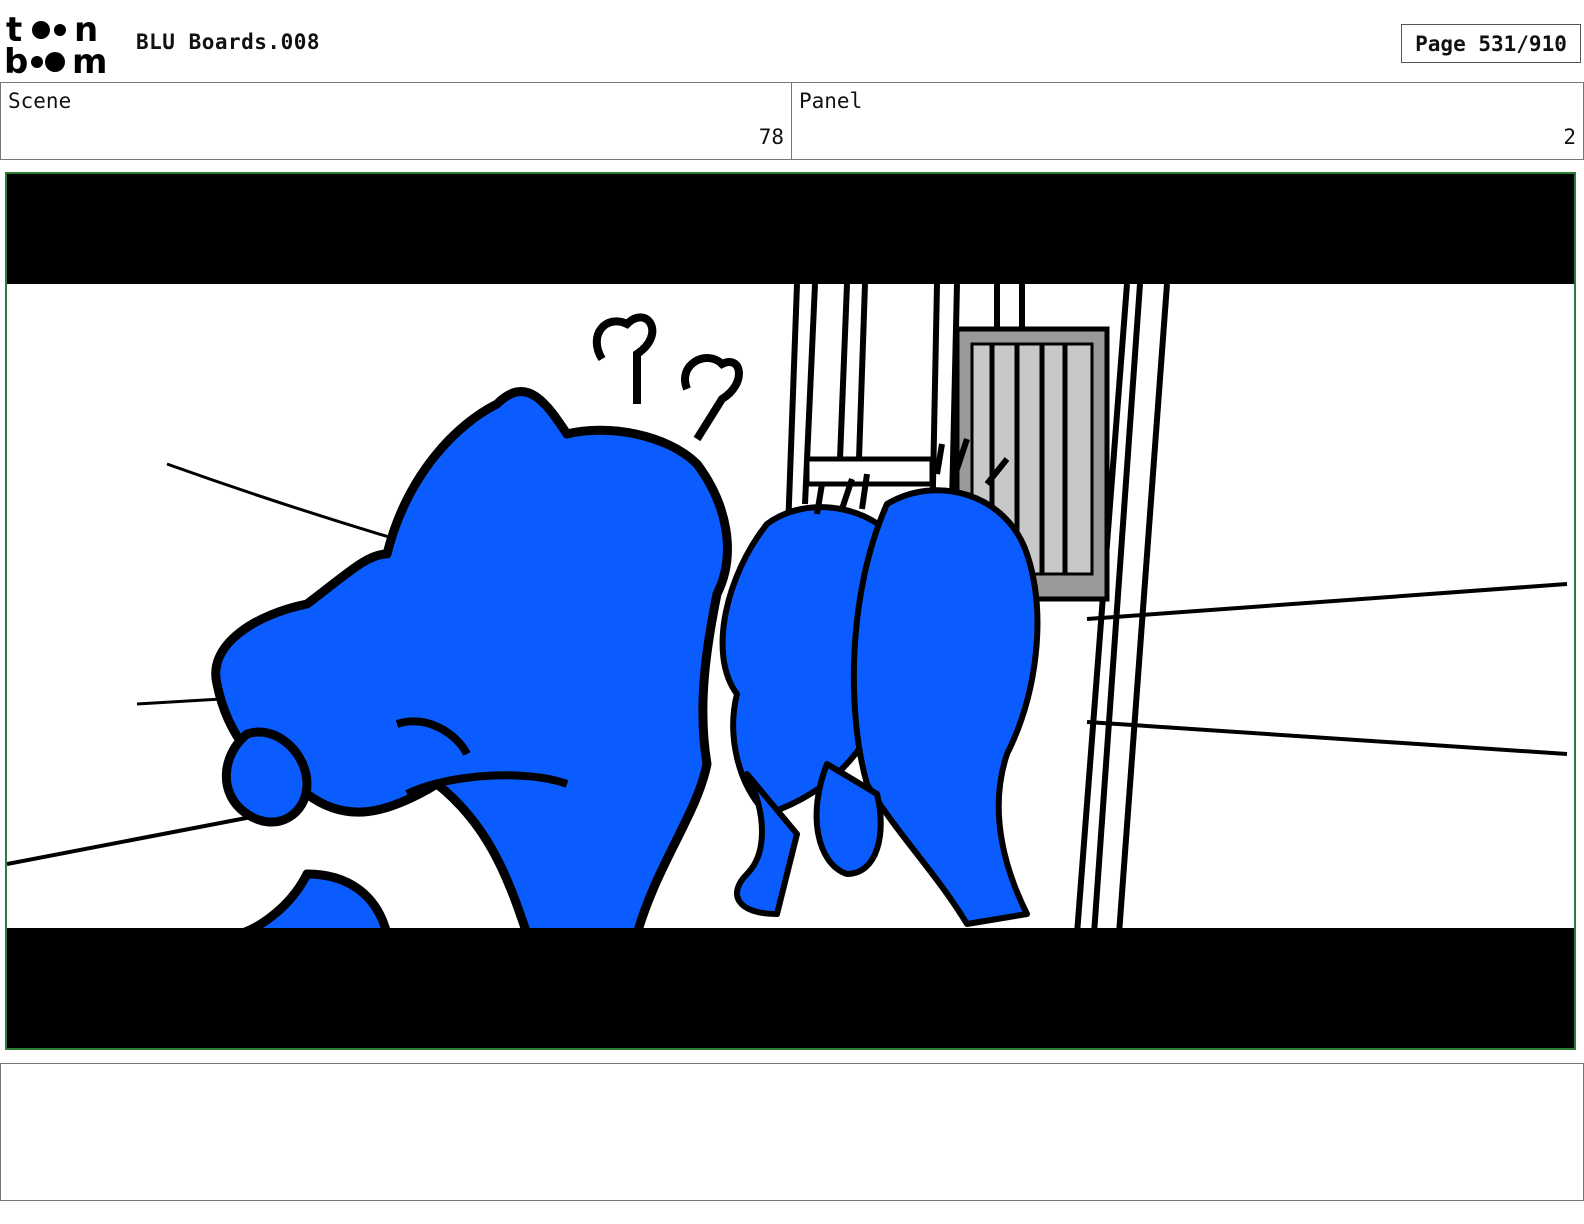 This screenshot has height=1224, width=1584. I want to click on panel-cell: Panel 2, so click(1188, 121).